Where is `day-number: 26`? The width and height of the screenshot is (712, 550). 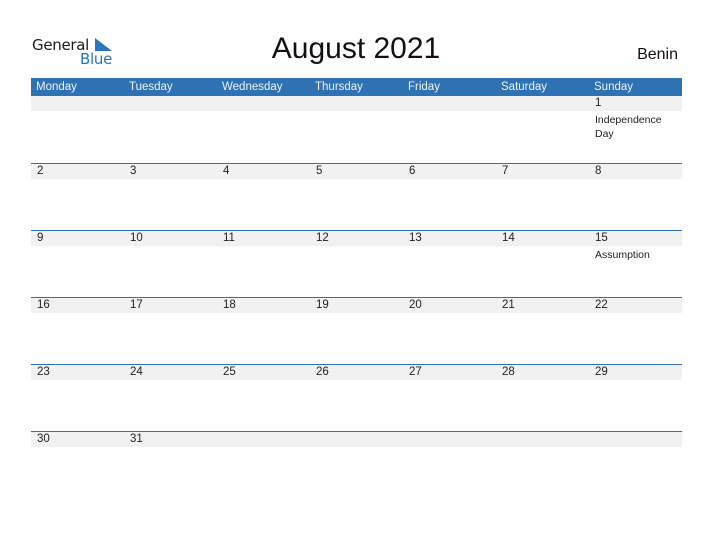 day-number: 26 is located at coordinates (322, 372).